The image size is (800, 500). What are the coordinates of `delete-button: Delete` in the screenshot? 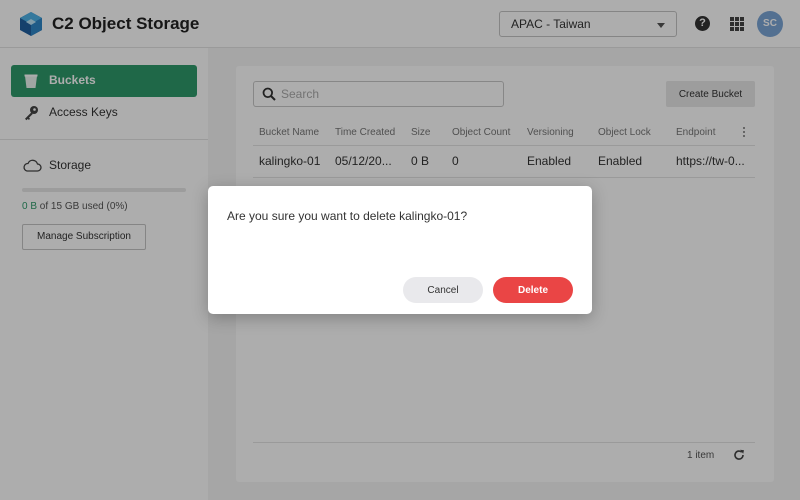 It's located at (533, 290).